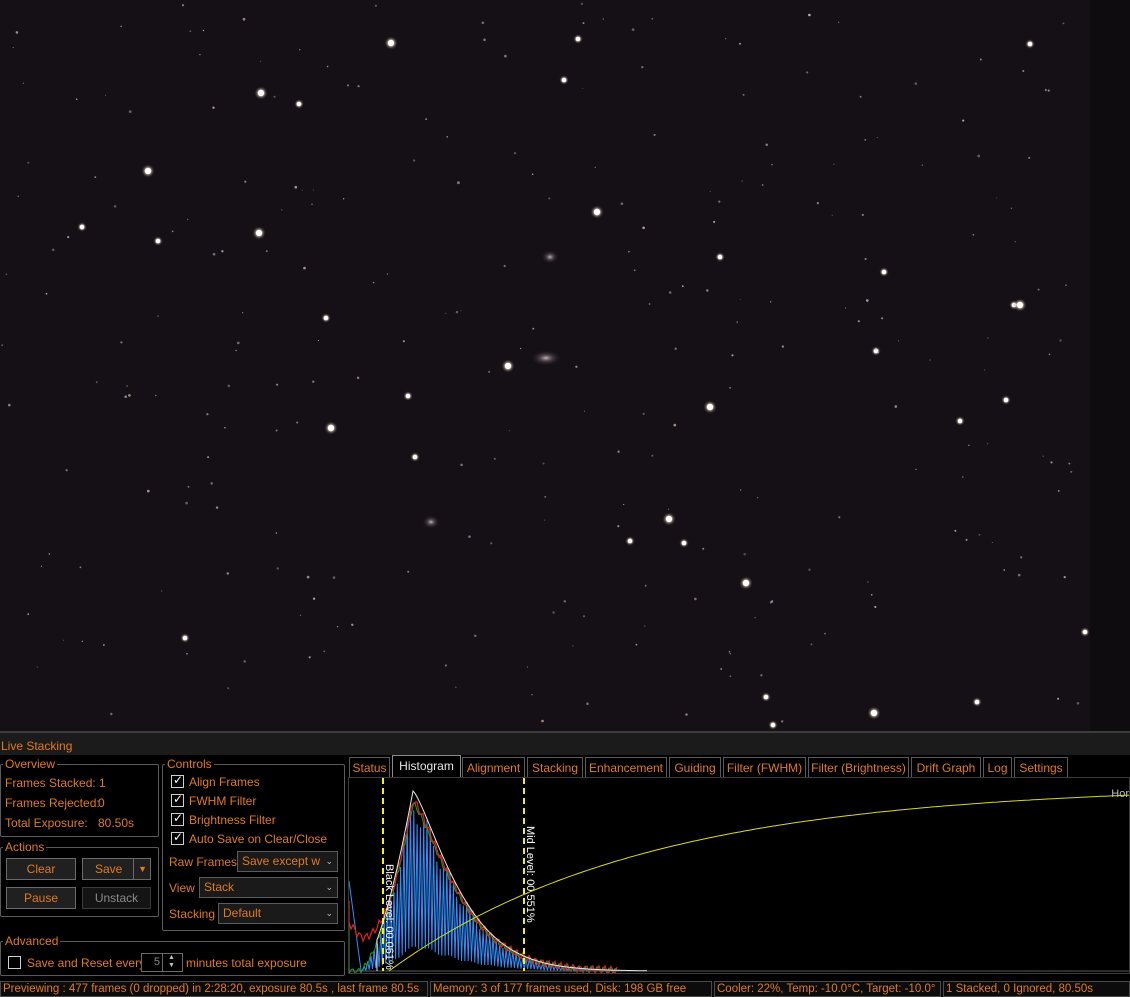 The image size is (1130, 997). Describe the element at coordinates (493, 767) in the screenshot. I see `tab-alignment: Alignment` at that location.